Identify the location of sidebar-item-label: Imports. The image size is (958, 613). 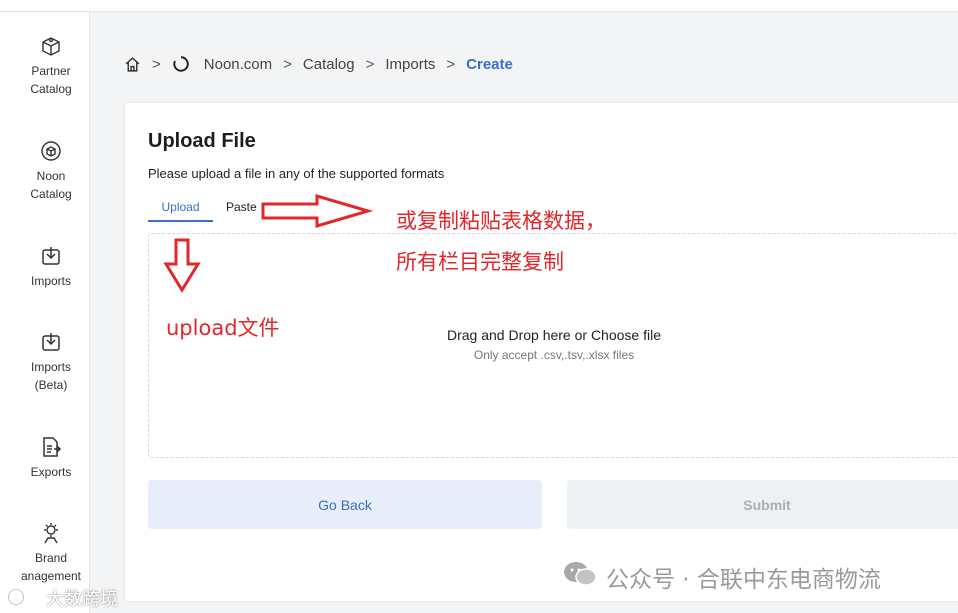
(50, 281).